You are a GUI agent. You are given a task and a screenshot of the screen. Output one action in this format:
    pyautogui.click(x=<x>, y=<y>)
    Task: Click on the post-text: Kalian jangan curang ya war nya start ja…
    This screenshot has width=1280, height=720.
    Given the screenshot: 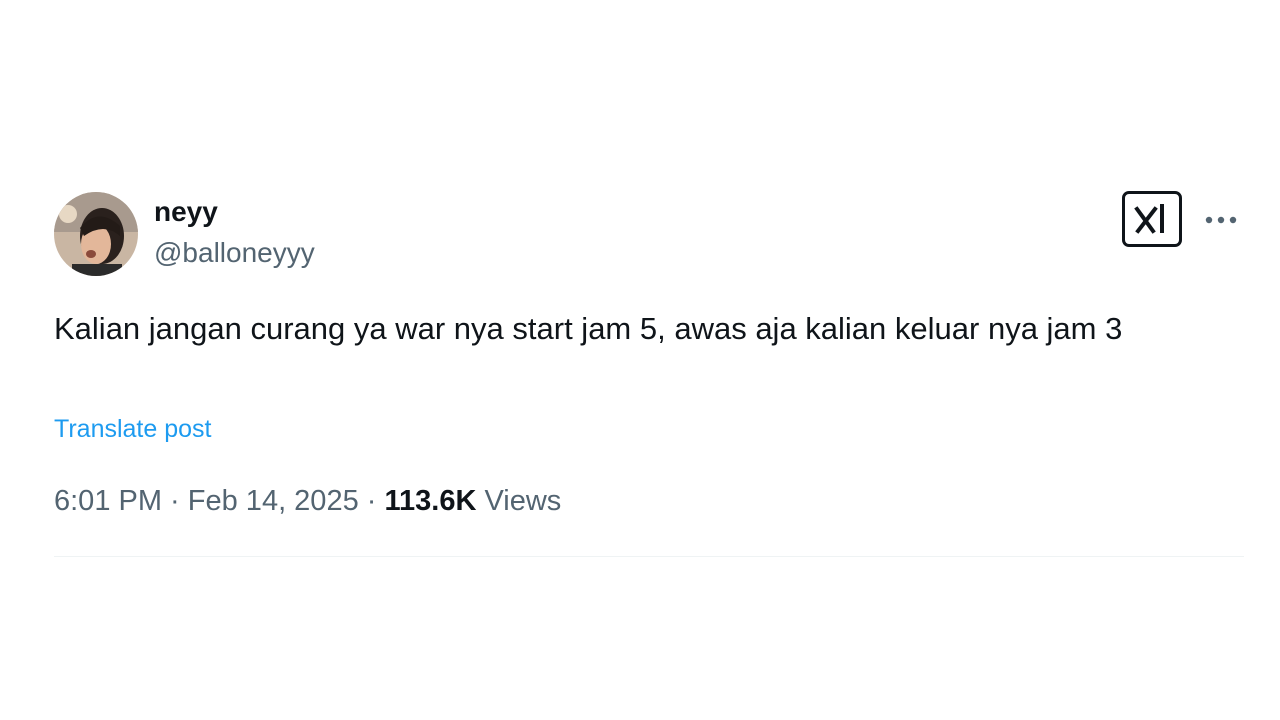 What is the action you would take?
    pyautogui.click(x=588, y=328)
    